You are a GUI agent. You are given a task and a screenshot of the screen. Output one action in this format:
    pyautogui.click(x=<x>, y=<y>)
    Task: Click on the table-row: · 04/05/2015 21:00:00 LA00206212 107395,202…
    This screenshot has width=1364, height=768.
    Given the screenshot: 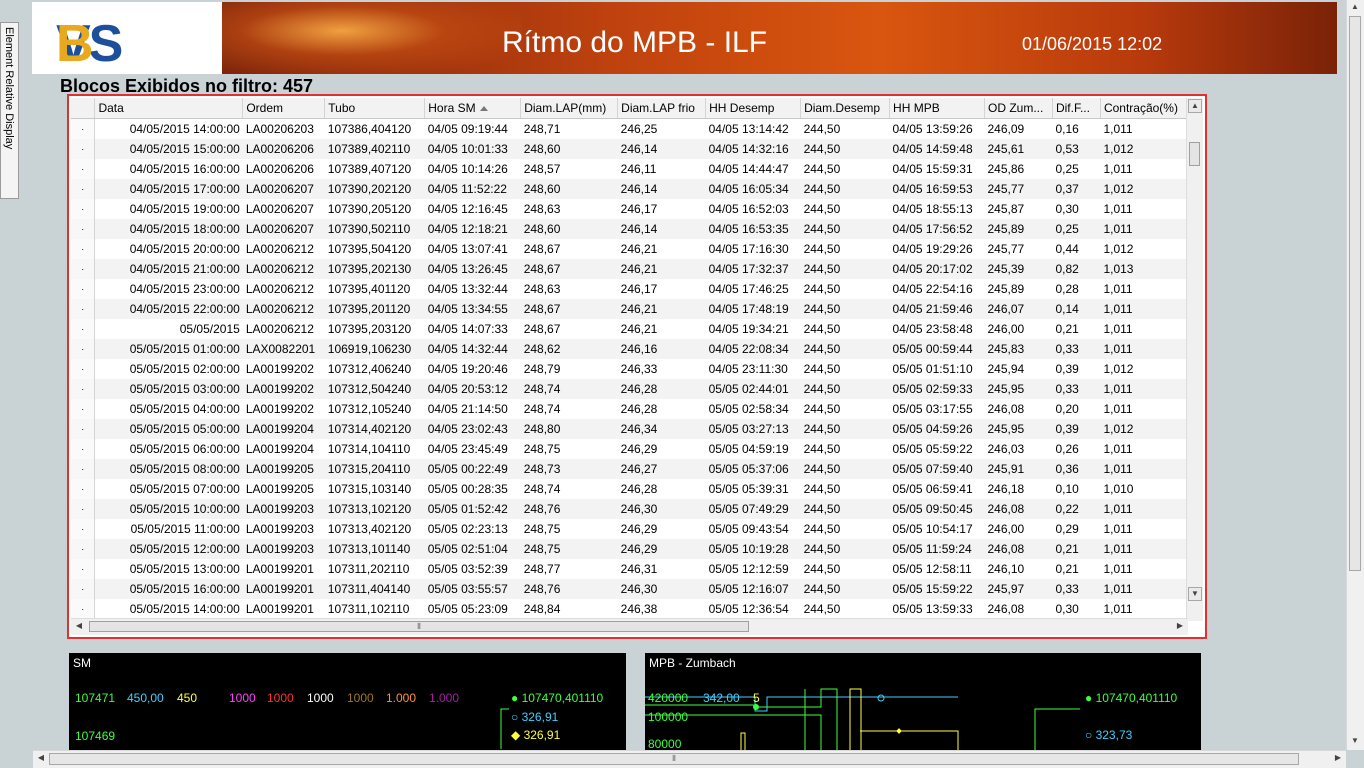 What is the action you would take?
    pyautogui.click(x=629, y=269)
    